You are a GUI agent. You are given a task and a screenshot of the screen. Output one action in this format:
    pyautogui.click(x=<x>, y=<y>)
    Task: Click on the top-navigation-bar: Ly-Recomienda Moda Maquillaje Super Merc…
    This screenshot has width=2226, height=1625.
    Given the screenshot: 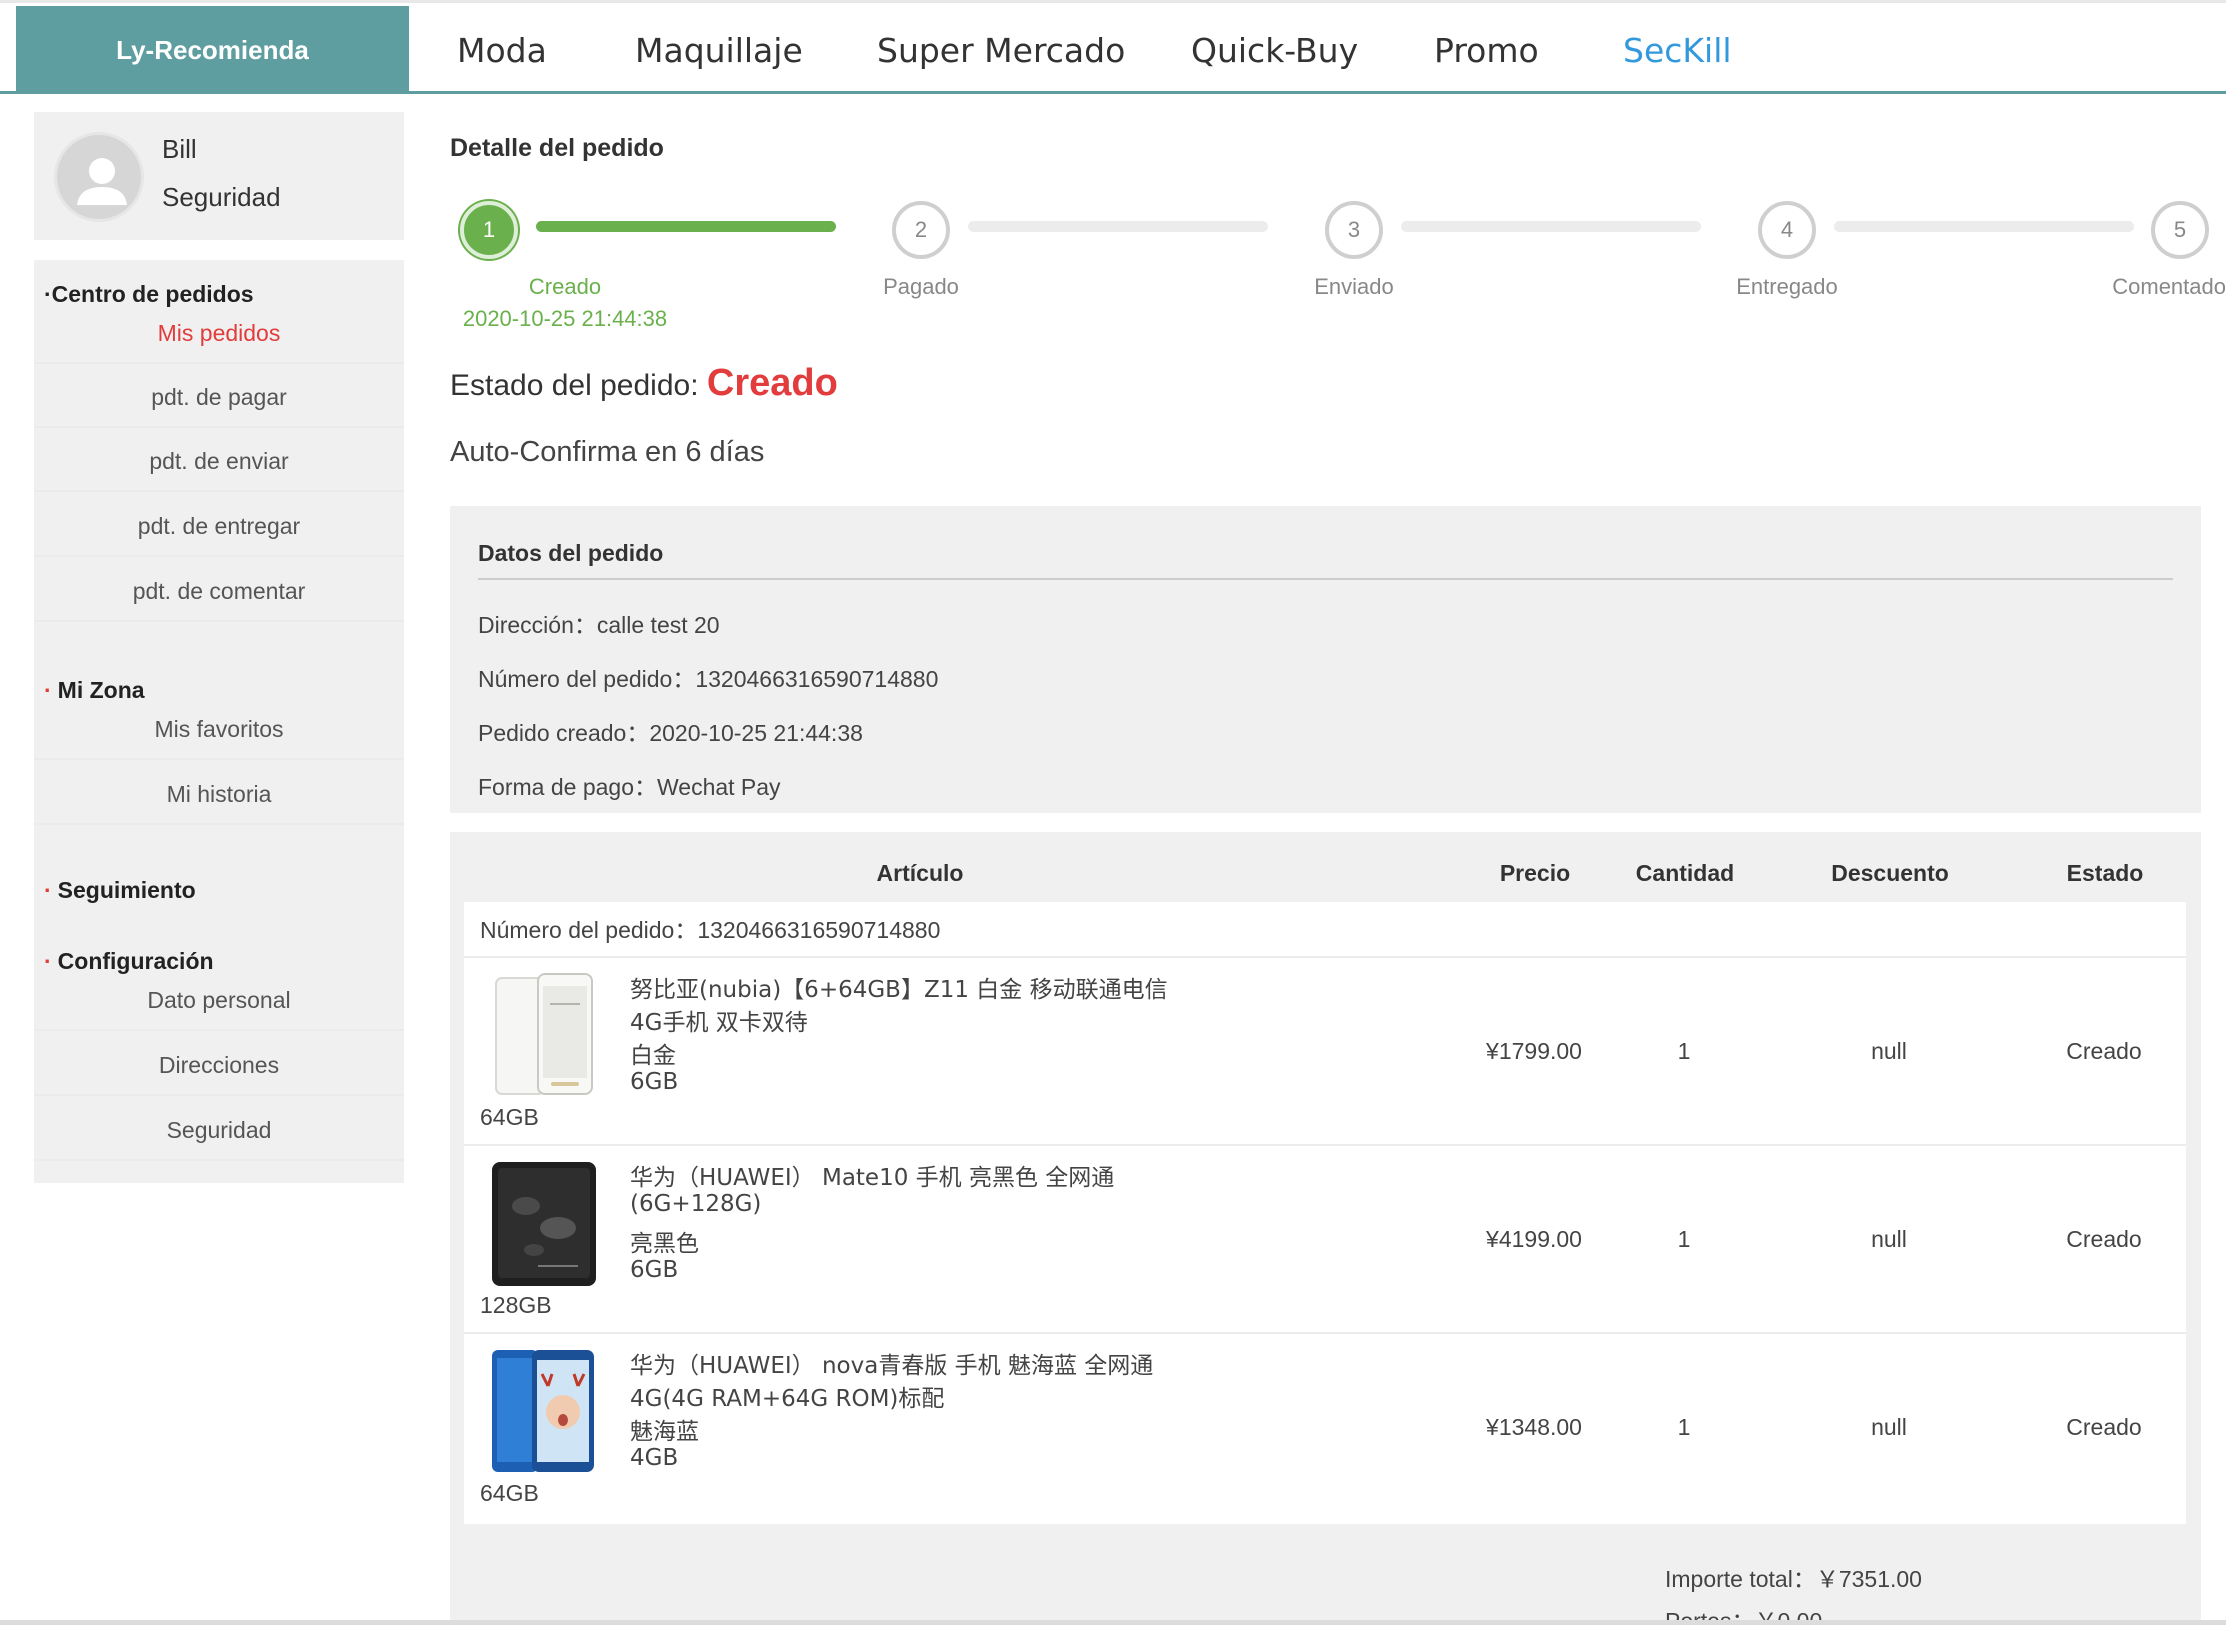 What is the action you would take?
    pyautogui.click(x=1113, y=47)
    